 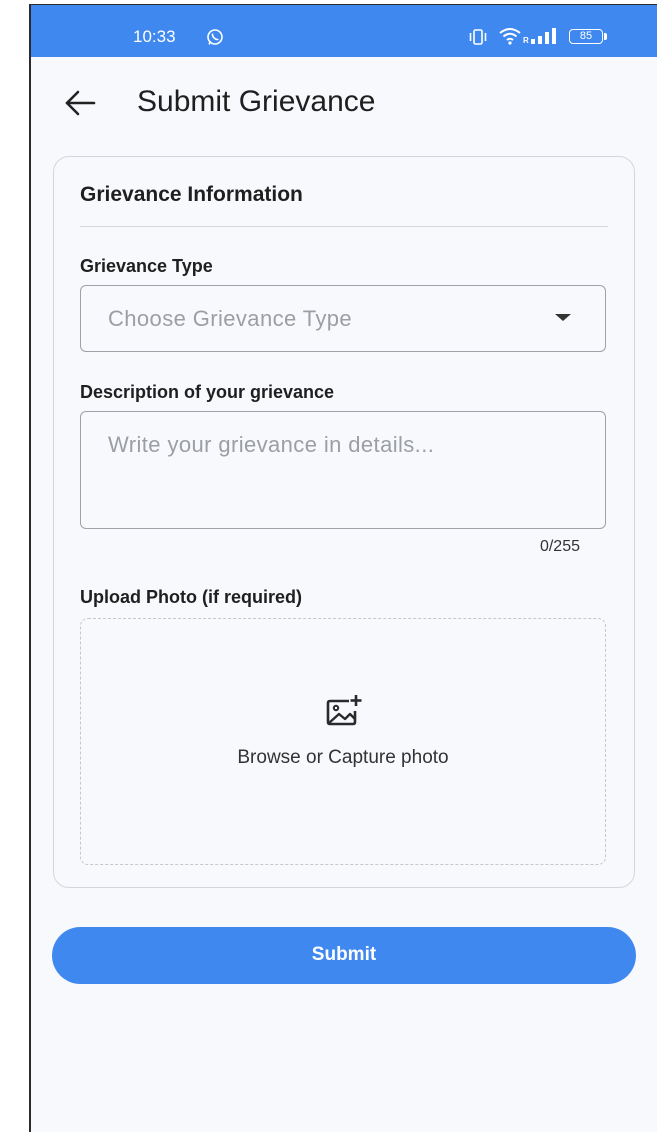 I want to click on grievance-type-placeholder: Choose Grievance Type, so click(x=230, y=318).